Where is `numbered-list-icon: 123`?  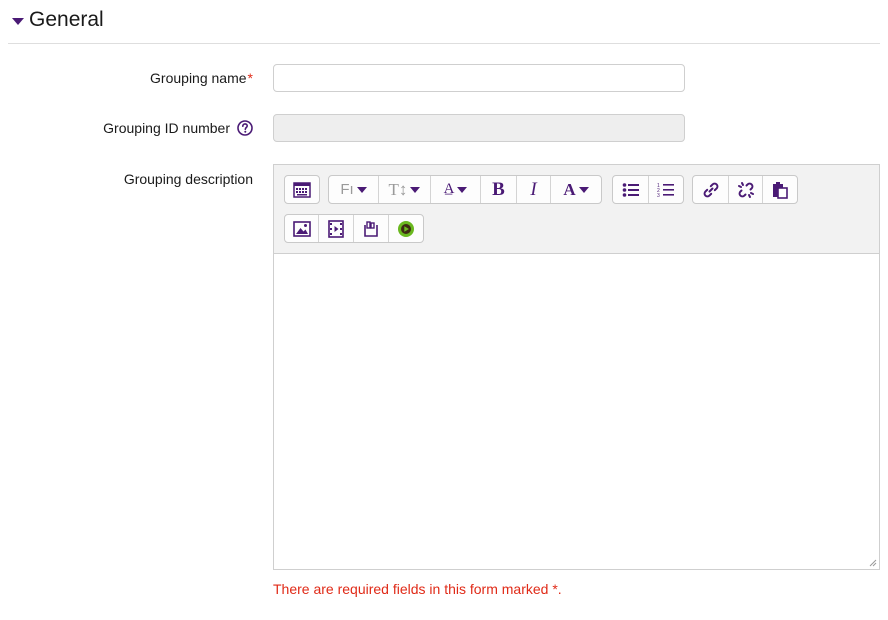
numbered-list-icon: 123 is located at coordinates (665, 190).